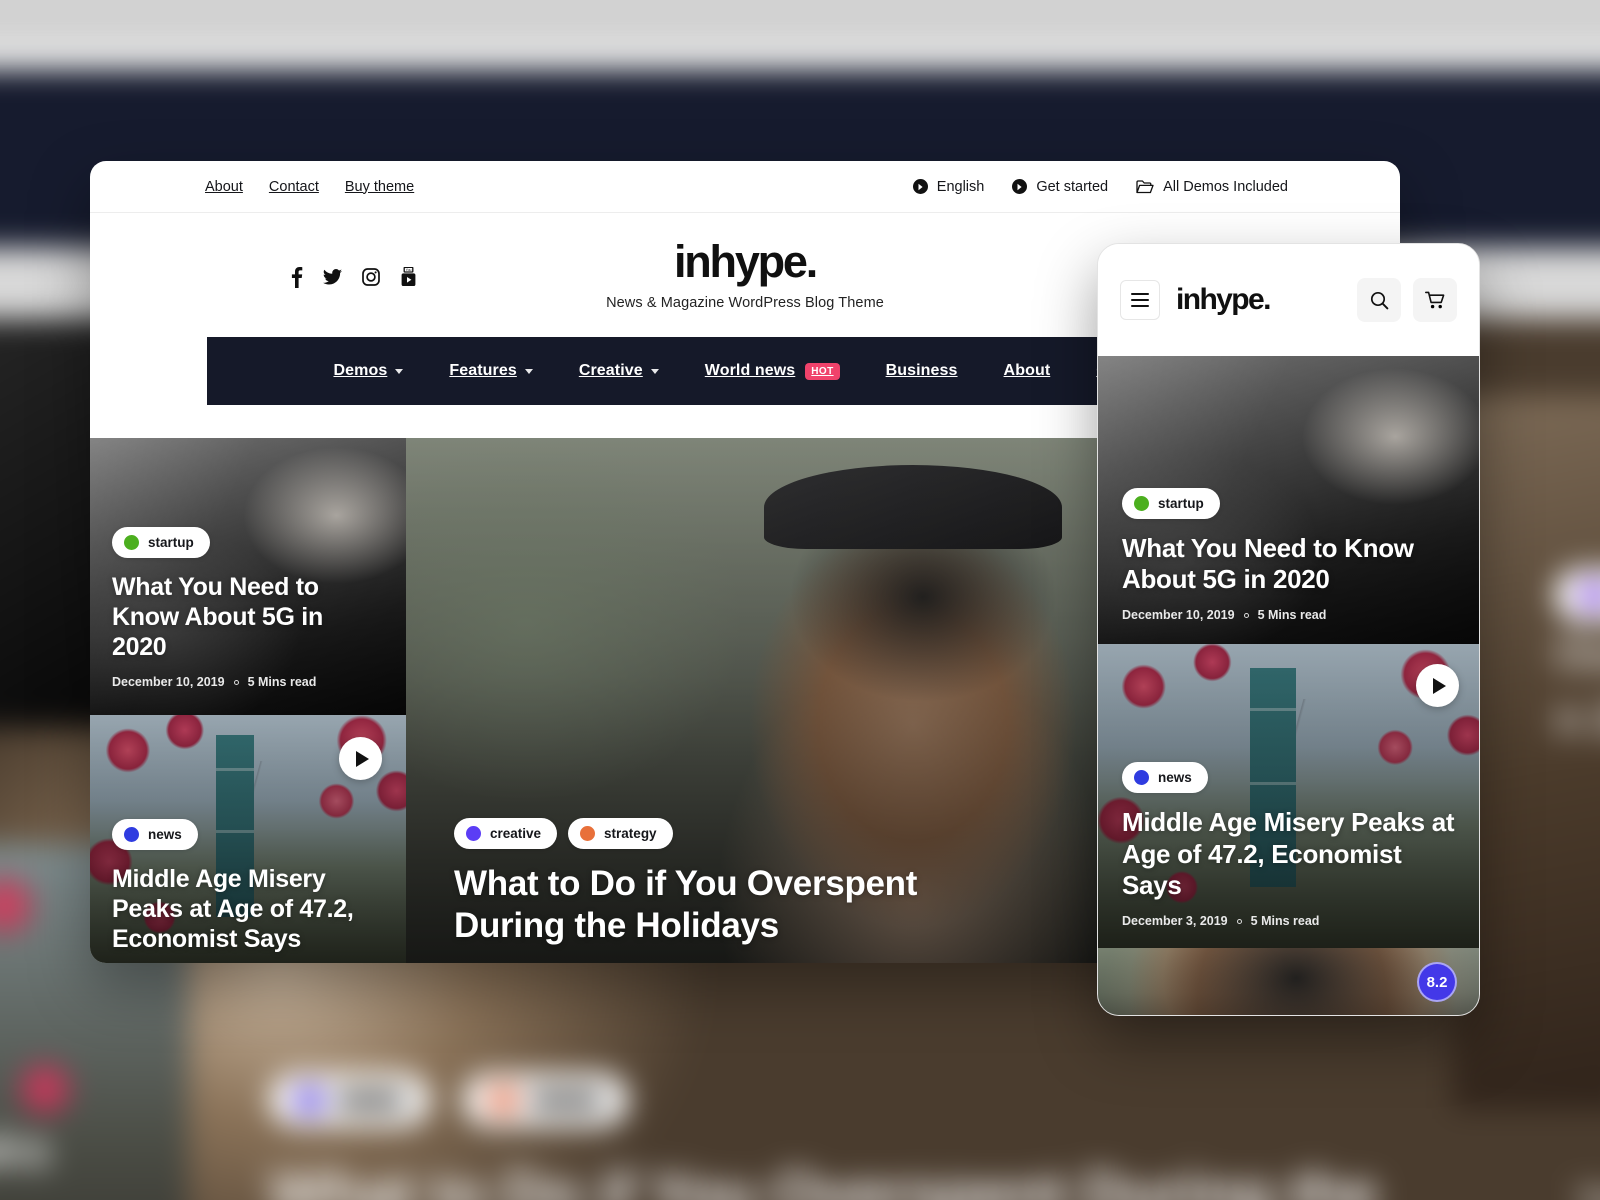  Describe the element at coordinates (1175, 921) in the screenshot. I see `card-date: December 3, 2019` at that location.